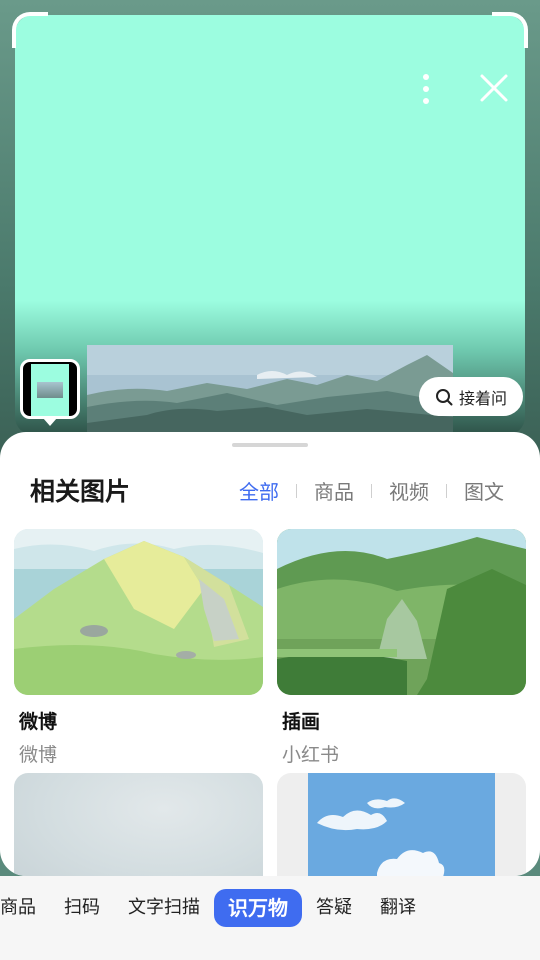 The width and height of the screenshot is (540, 960). I want to click on filter-all: 全部, so click(259, 490).